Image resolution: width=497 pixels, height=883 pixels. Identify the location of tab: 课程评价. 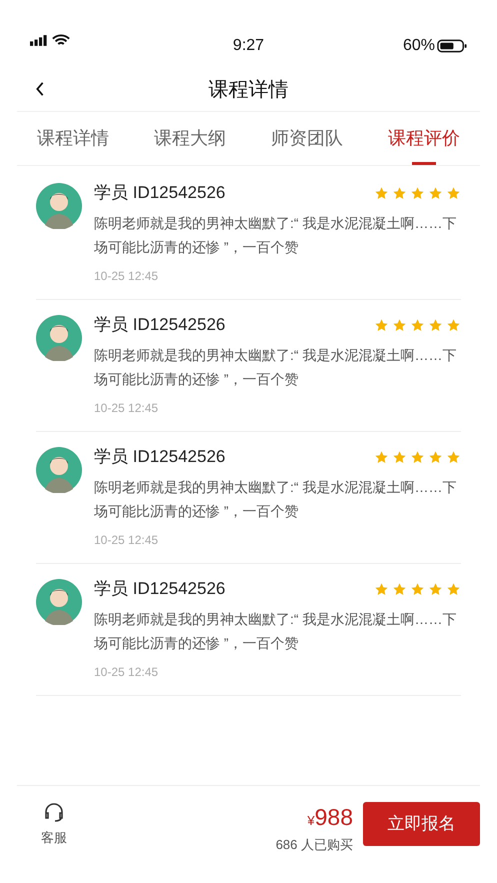
(424, 138).